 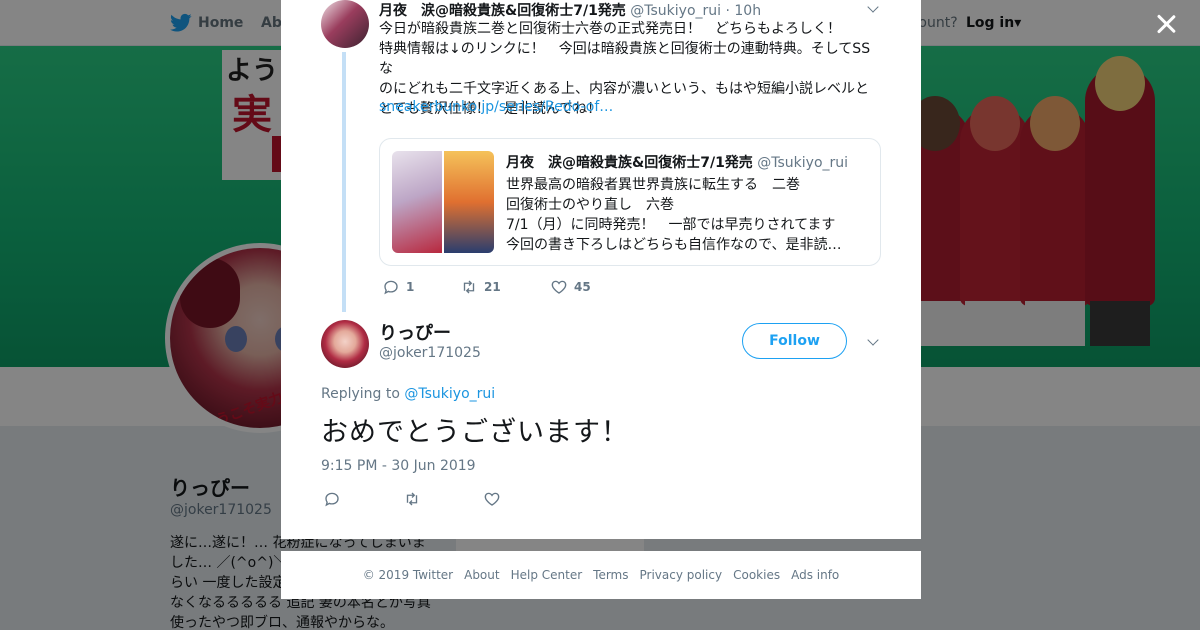 I want to click on like-button, so click(x=492, y=499).